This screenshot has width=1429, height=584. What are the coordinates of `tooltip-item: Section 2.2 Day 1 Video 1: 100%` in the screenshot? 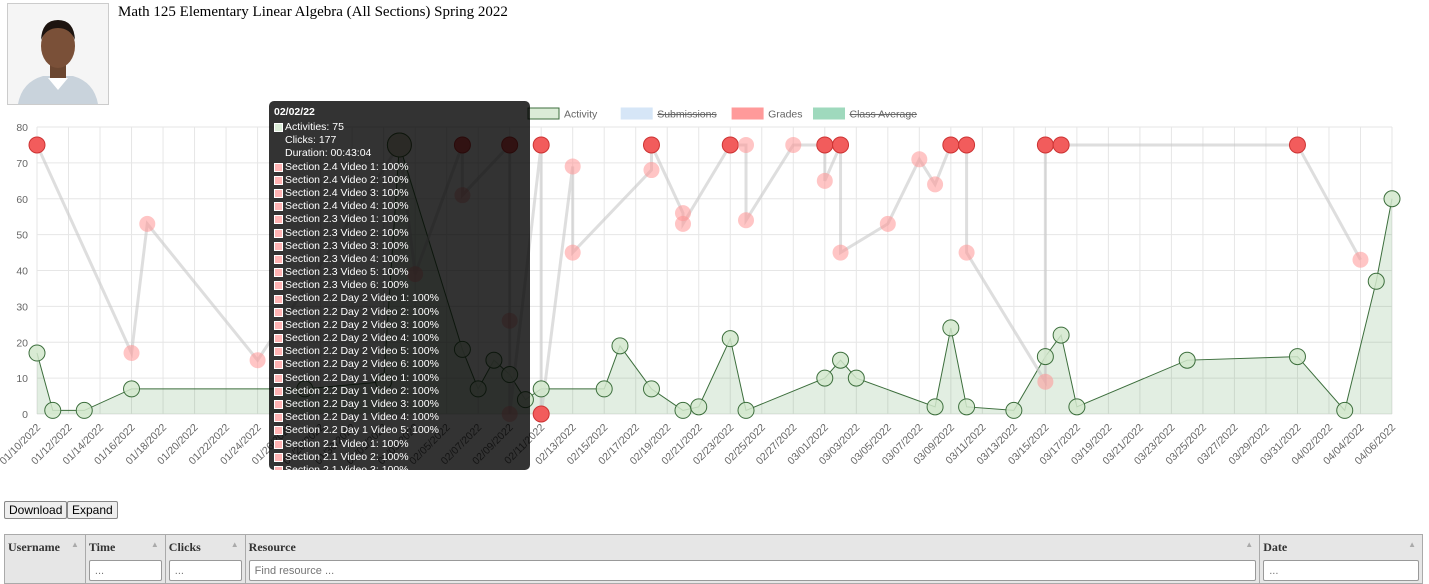 It's located at (402, 378).